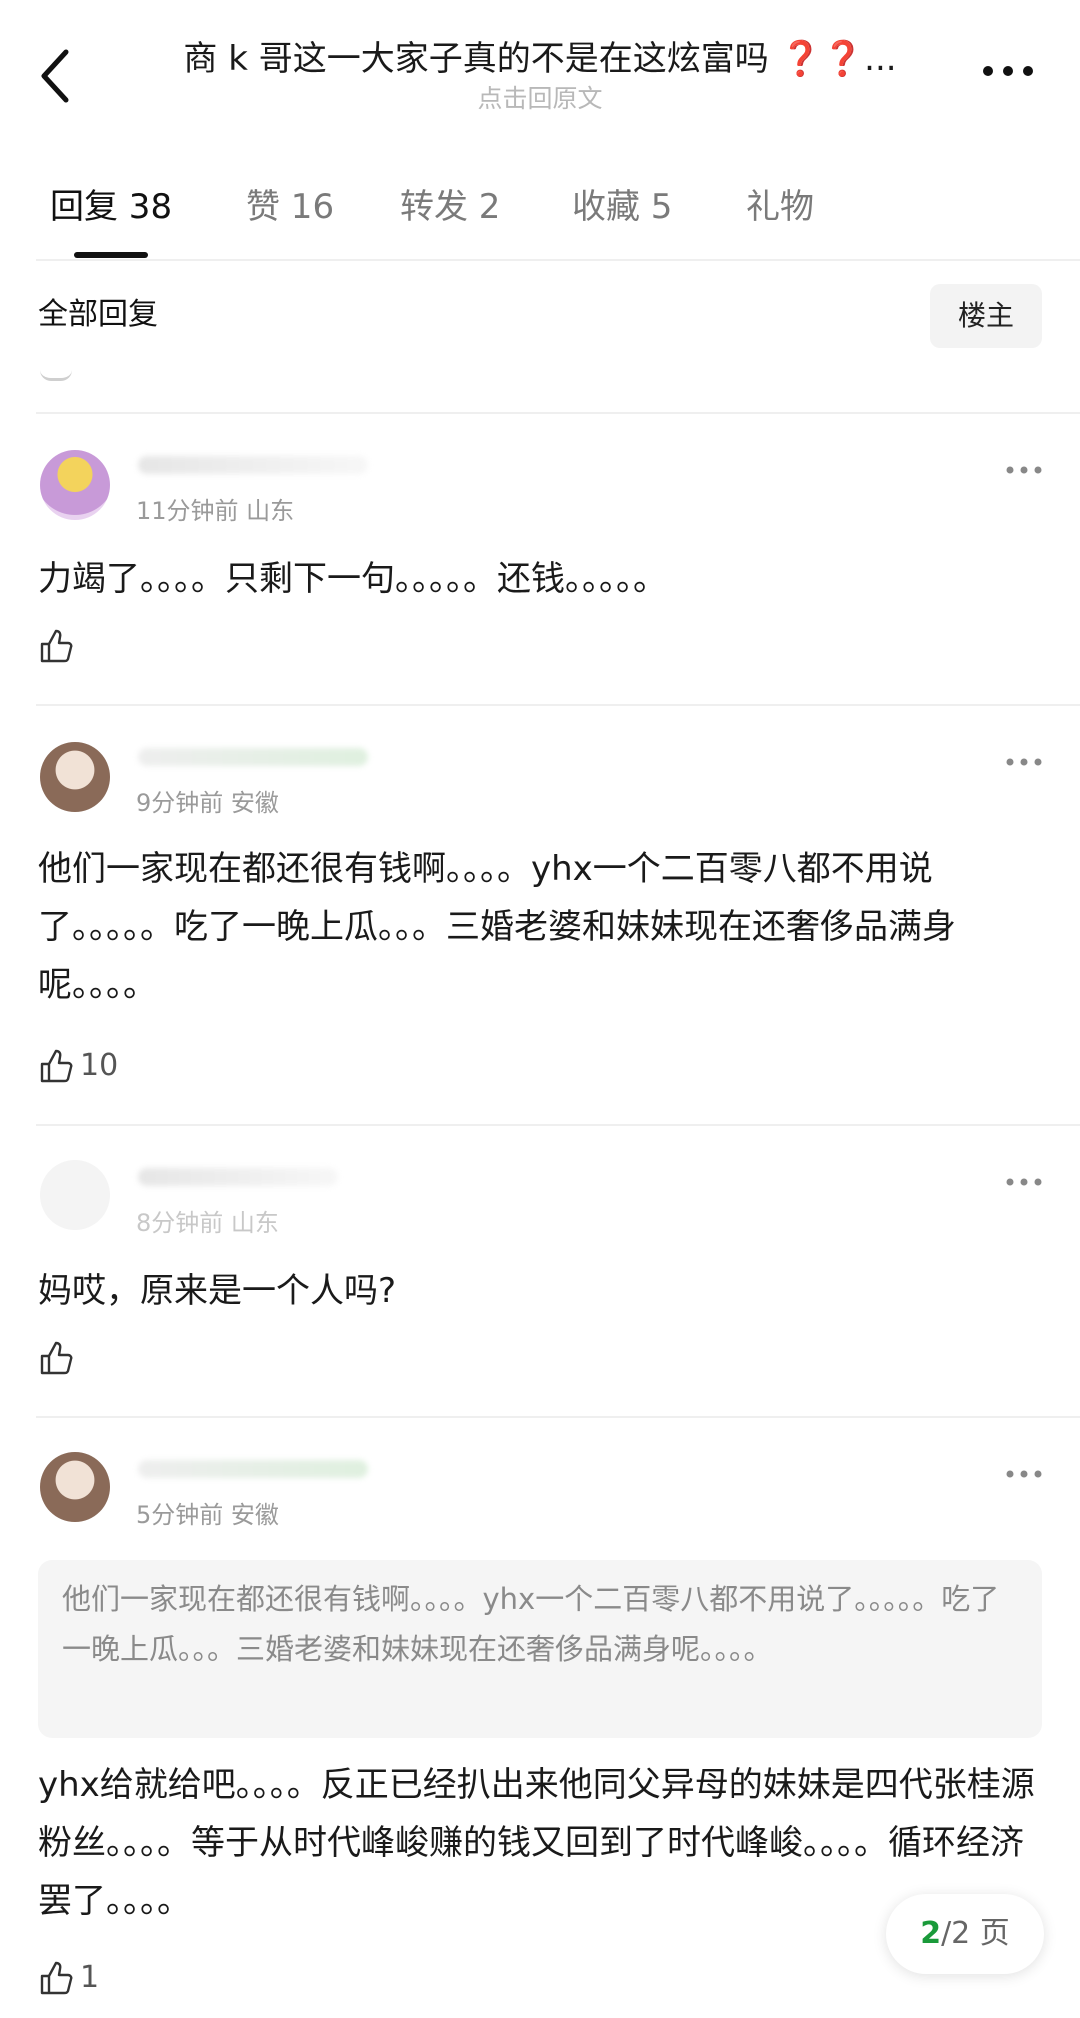  What do you see at coordinates (217, 1291) in the screenshot?
I see `comment-text: 妈哎，原来是一个人吗?` at bounding box center [217, 1291].